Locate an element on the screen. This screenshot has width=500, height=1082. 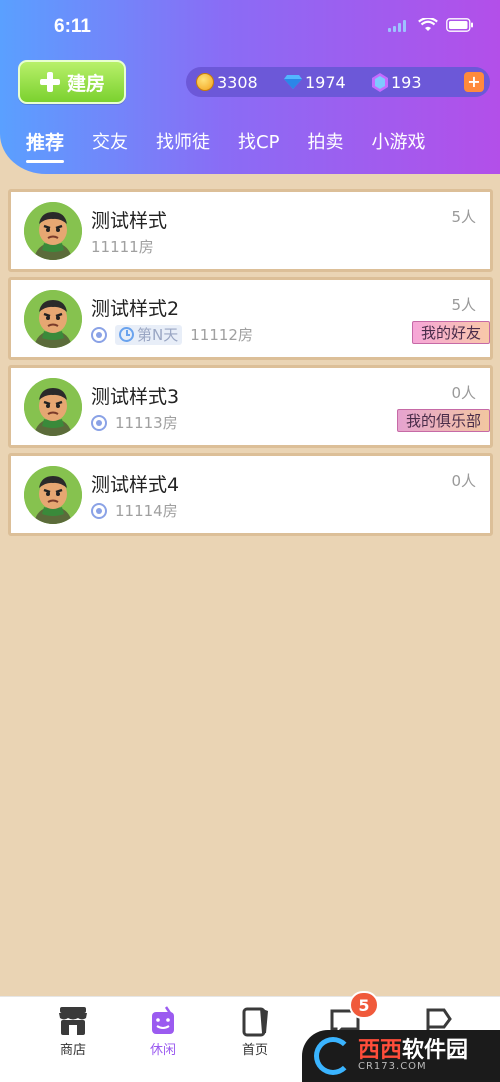
coin-icon is located at coordinates (205, 82).